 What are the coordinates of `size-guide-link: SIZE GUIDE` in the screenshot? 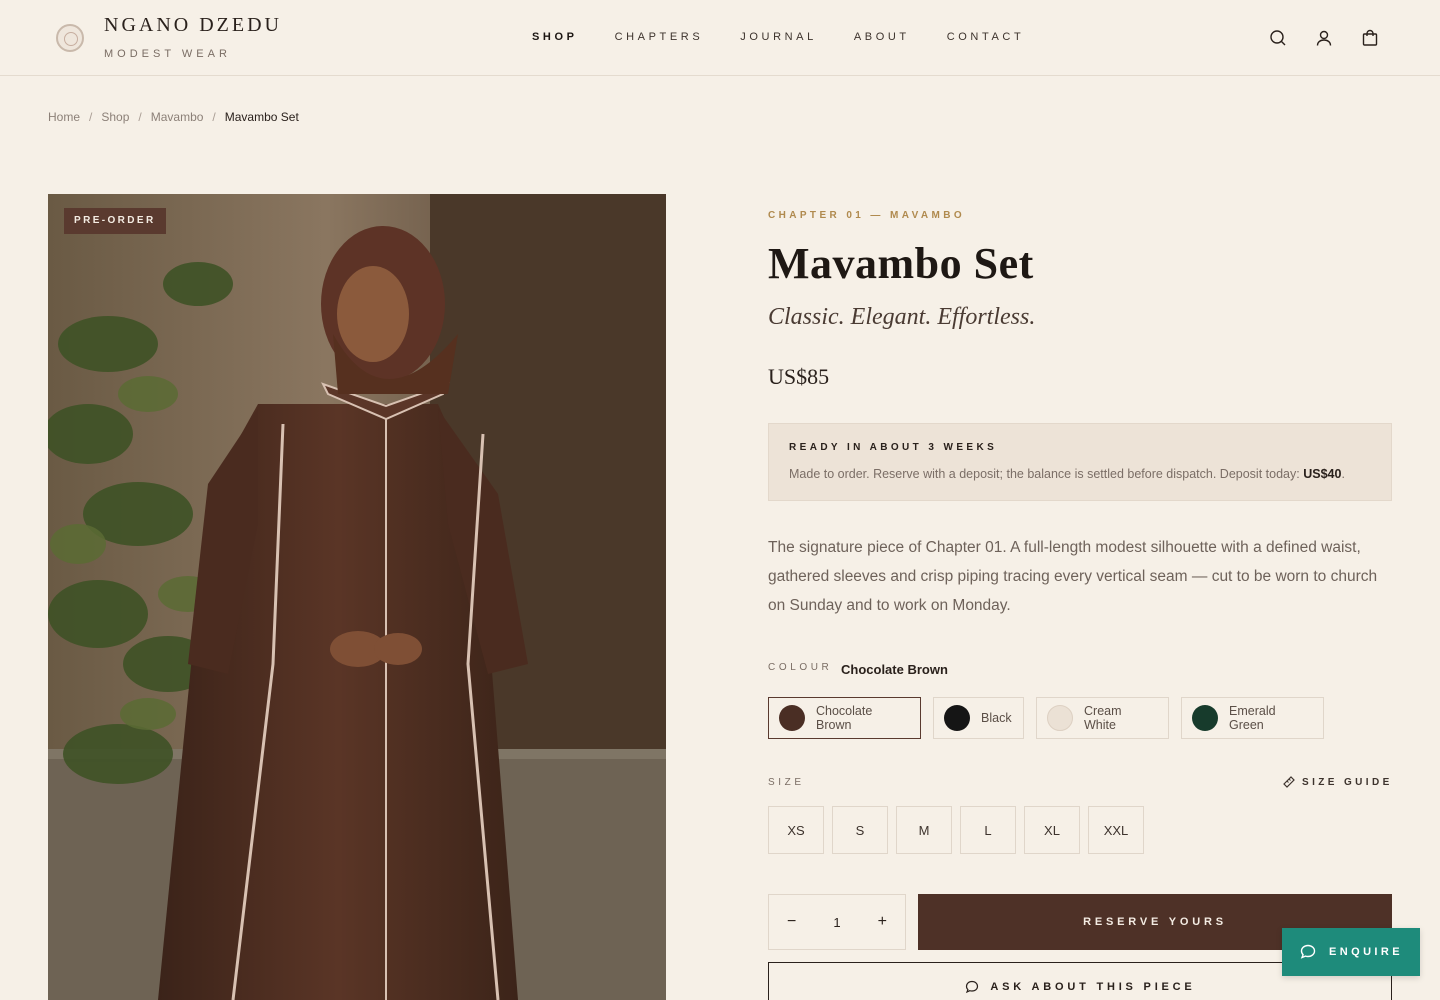 It's located at (1337, 782).